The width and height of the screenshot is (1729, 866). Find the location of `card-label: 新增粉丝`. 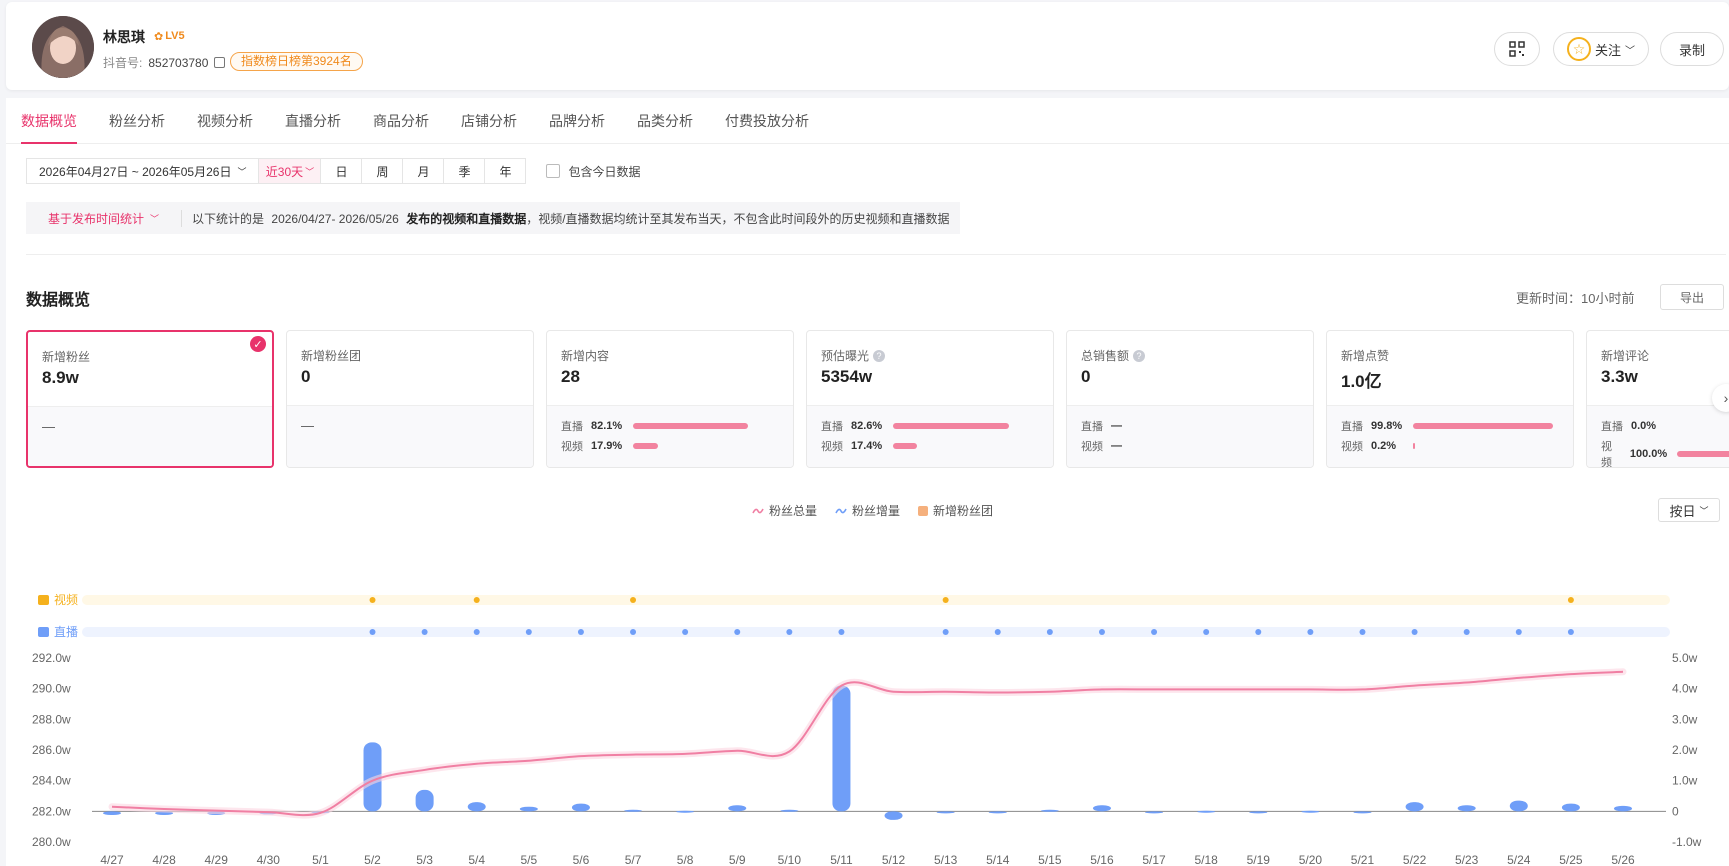

card-label: 新增粉丝 is located at coordinates (66, 357).